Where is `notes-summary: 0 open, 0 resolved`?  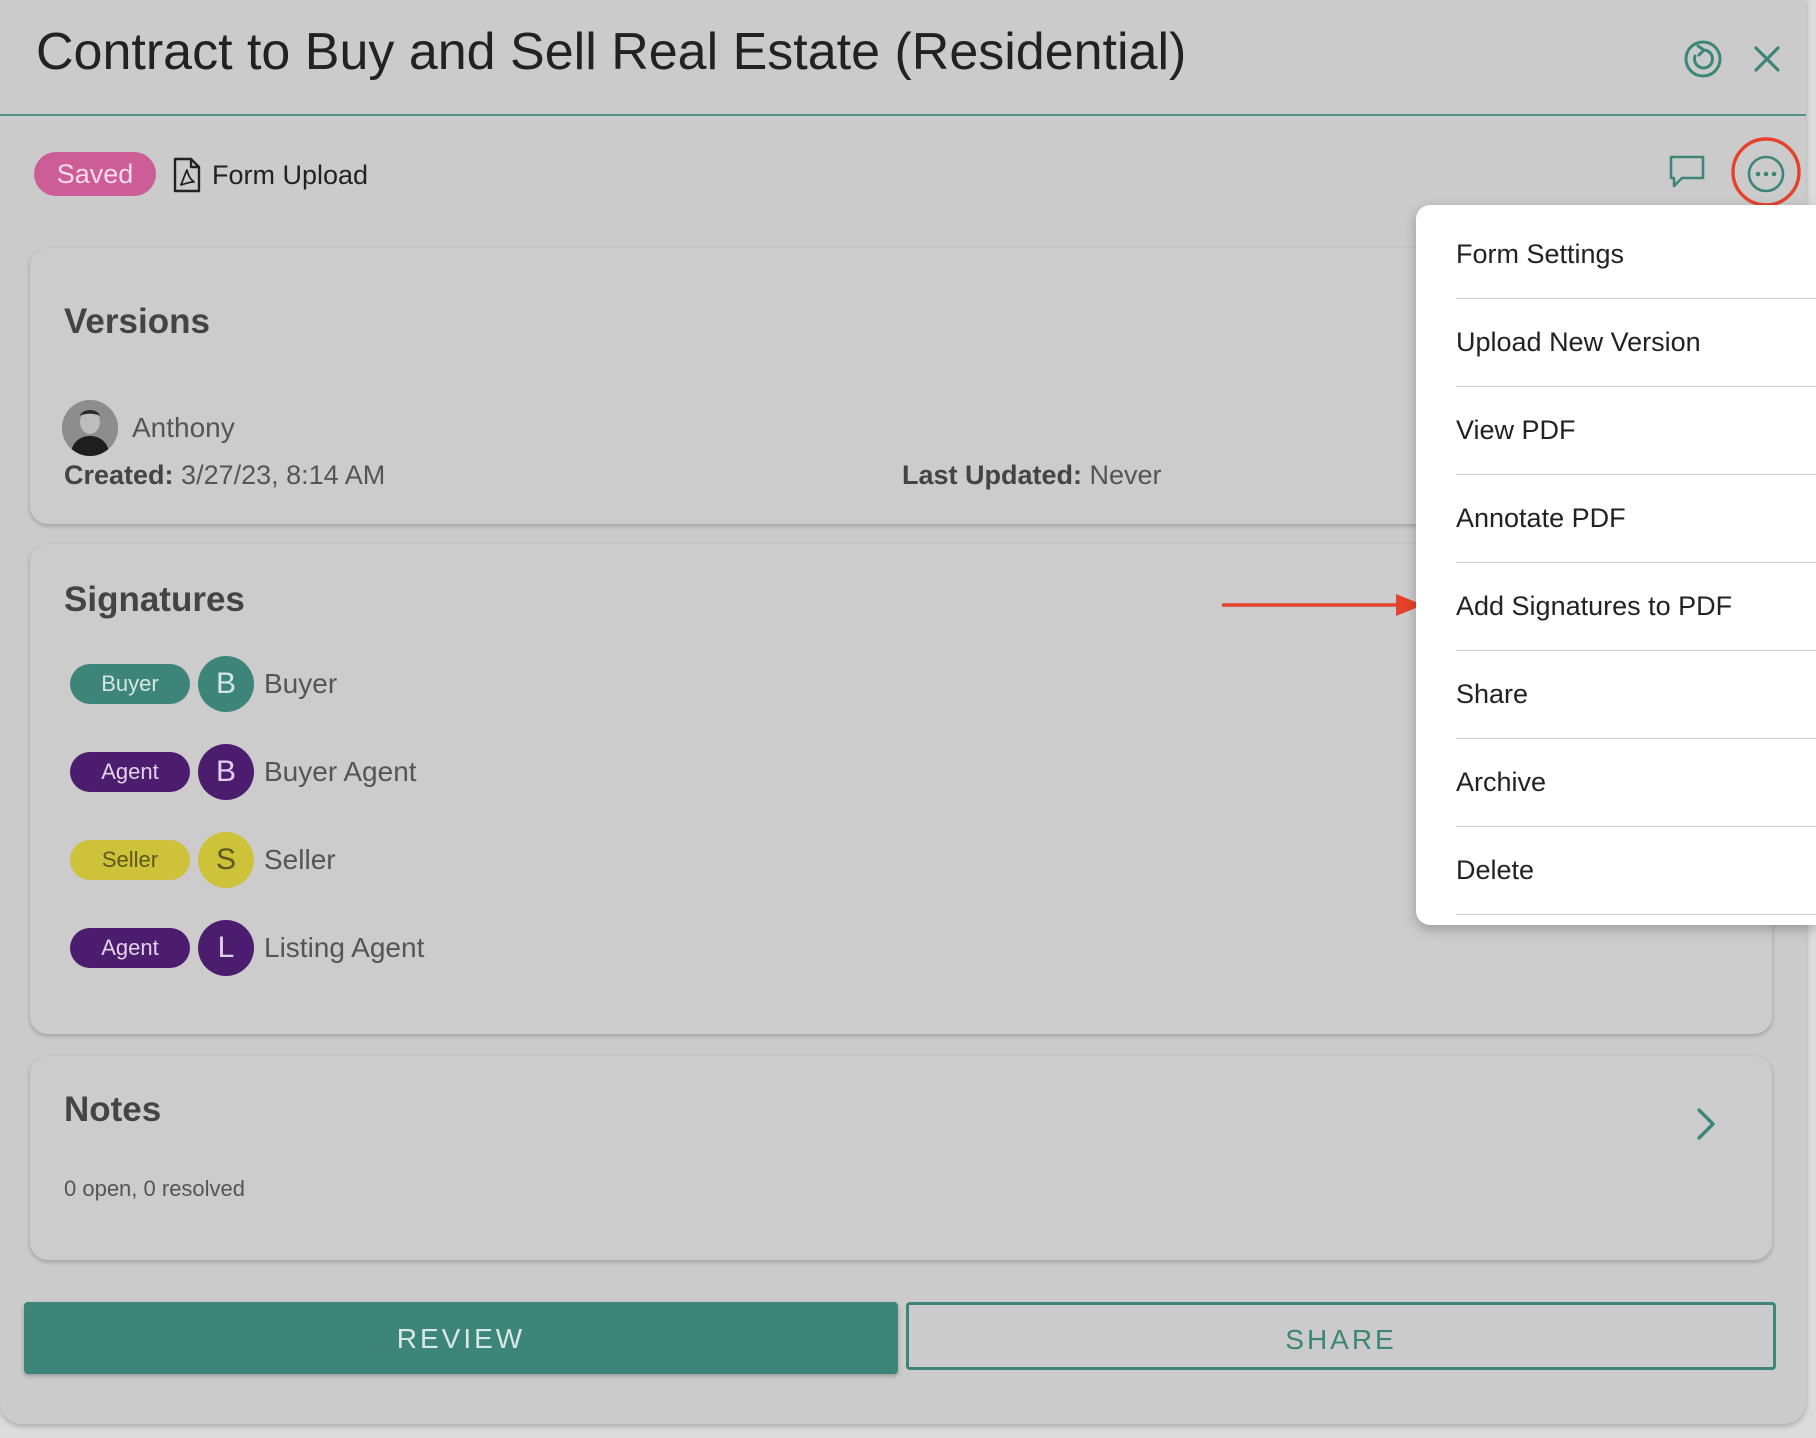
notes-summary: 0 open, 0 resolved is located at coordinates (155, 1188).